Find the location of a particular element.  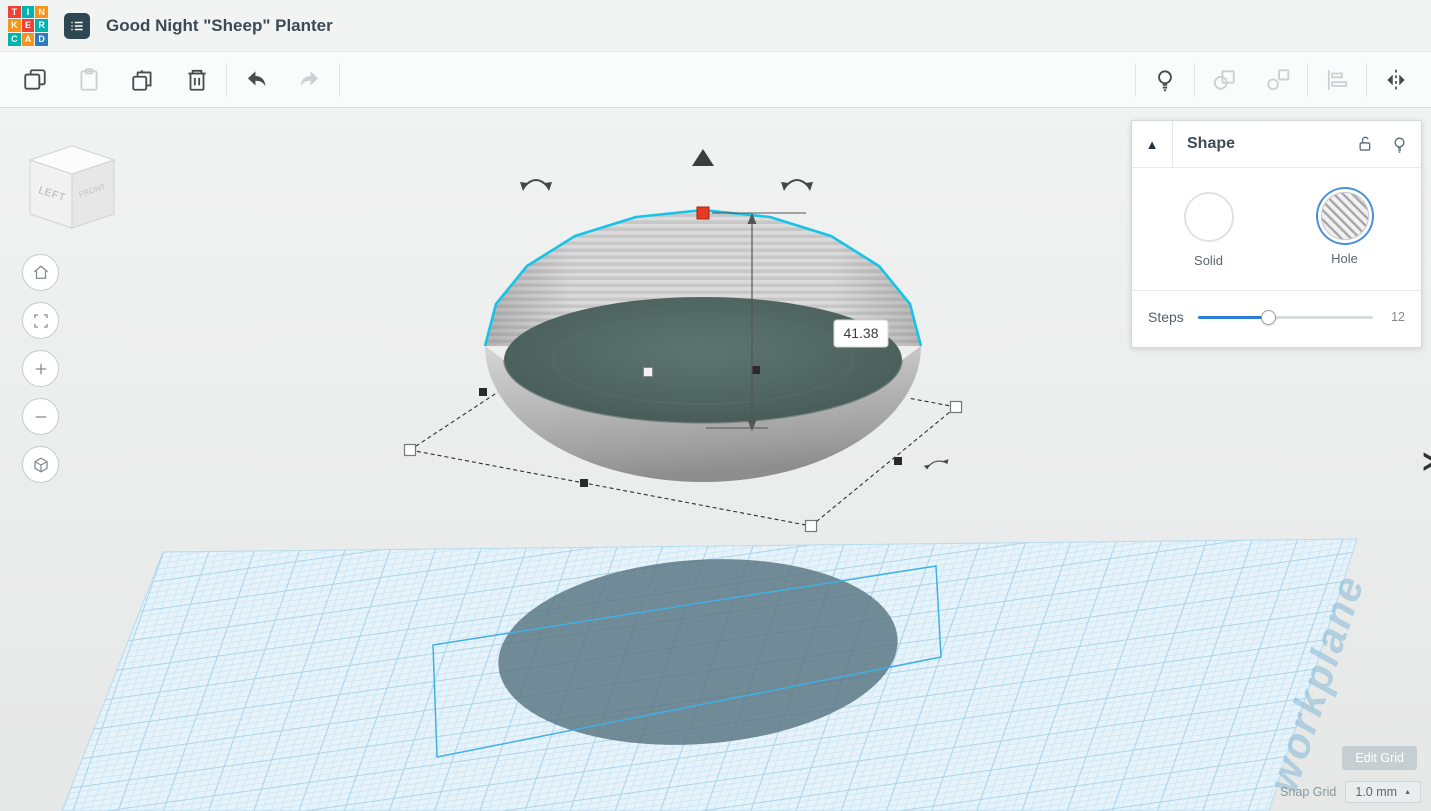

hole-label: Hole is located at coordinates (1344, 258).